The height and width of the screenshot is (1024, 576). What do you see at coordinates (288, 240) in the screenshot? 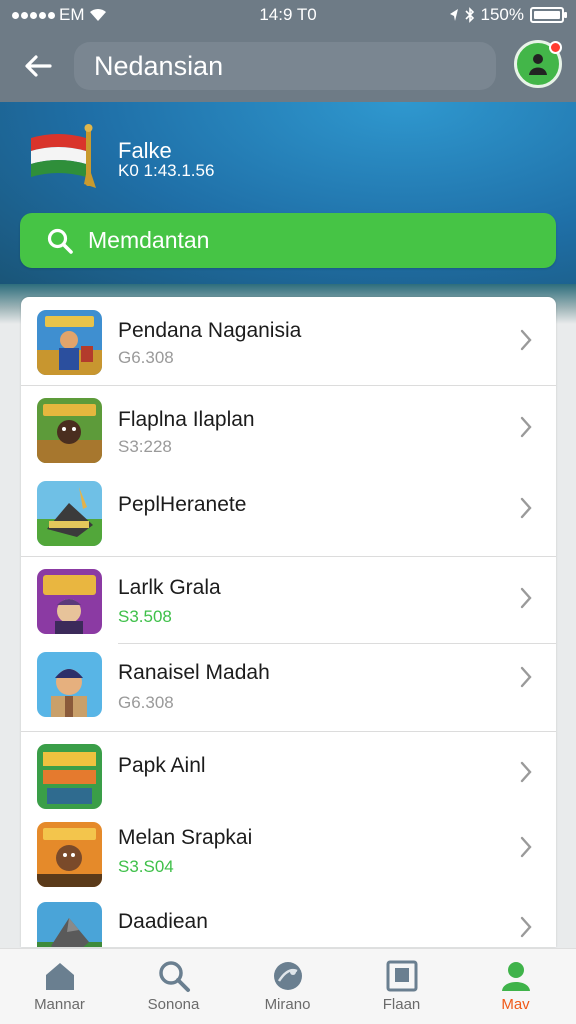
I see `search-bar: Memdantan` at bounding box center [288, 240].